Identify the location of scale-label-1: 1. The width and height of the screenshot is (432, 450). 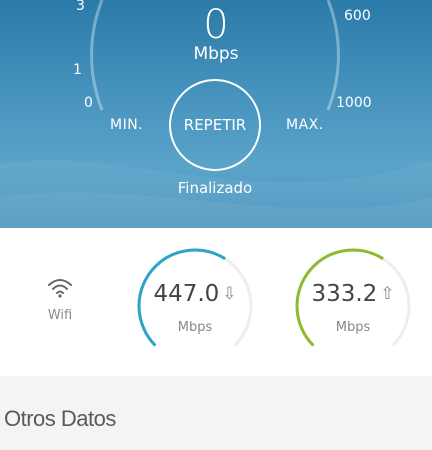
(77, 70).